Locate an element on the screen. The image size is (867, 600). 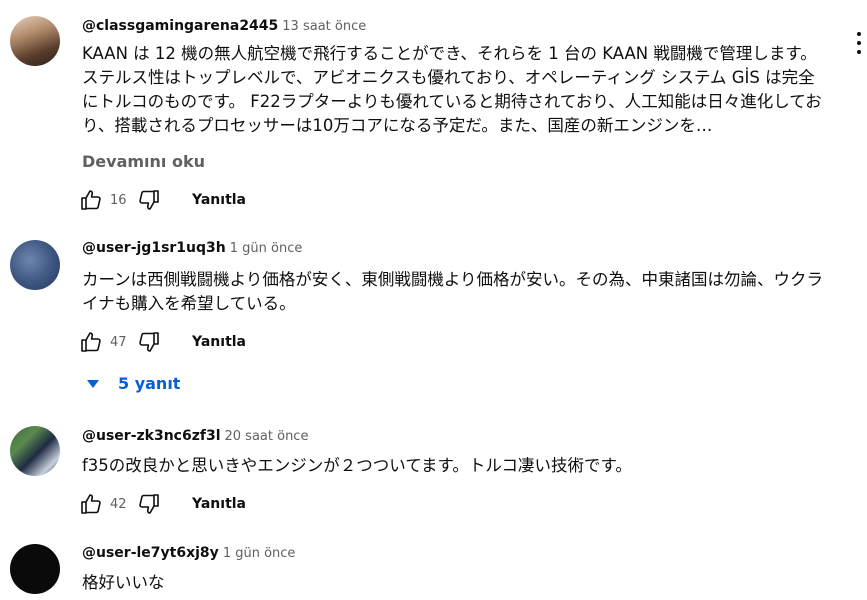
view-replies-button: 5 yanıt is located at coordinates (133, 383).